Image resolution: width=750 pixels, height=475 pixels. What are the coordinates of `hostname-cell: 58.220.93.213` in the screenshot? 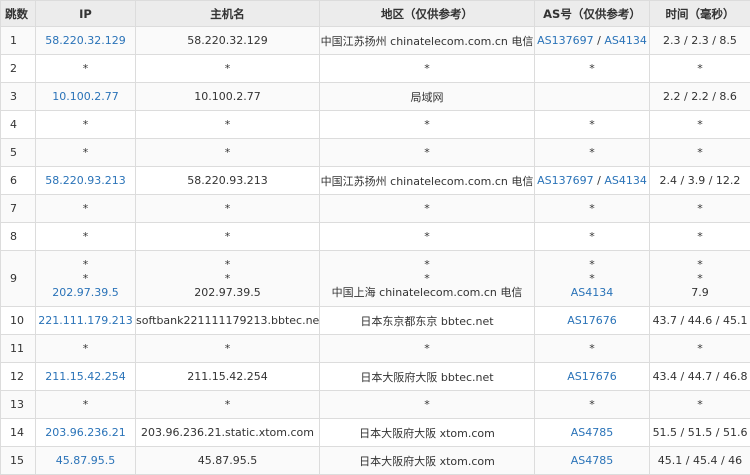 It's located at (228, 181).